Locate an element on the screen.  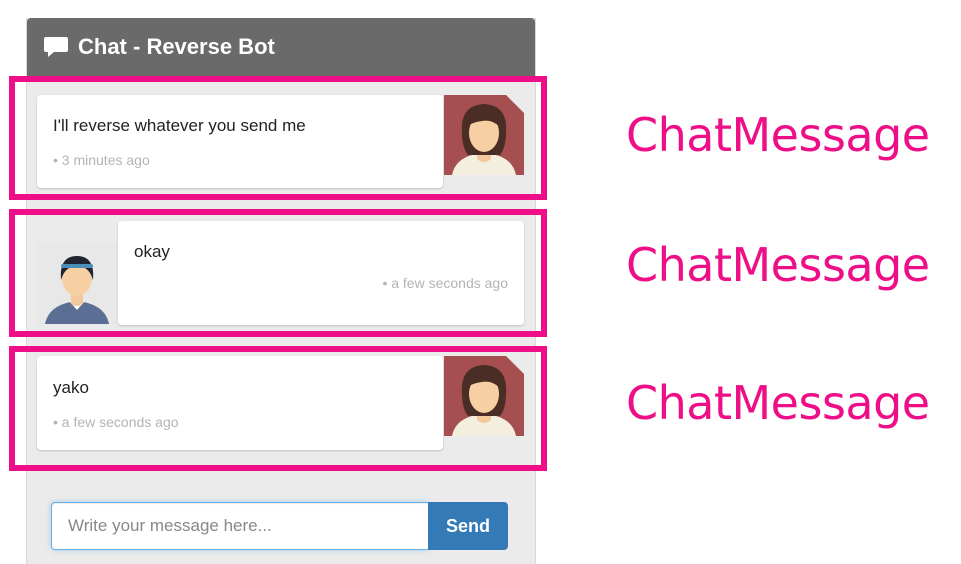
send-button: Send is located at coordinates (468, 526).